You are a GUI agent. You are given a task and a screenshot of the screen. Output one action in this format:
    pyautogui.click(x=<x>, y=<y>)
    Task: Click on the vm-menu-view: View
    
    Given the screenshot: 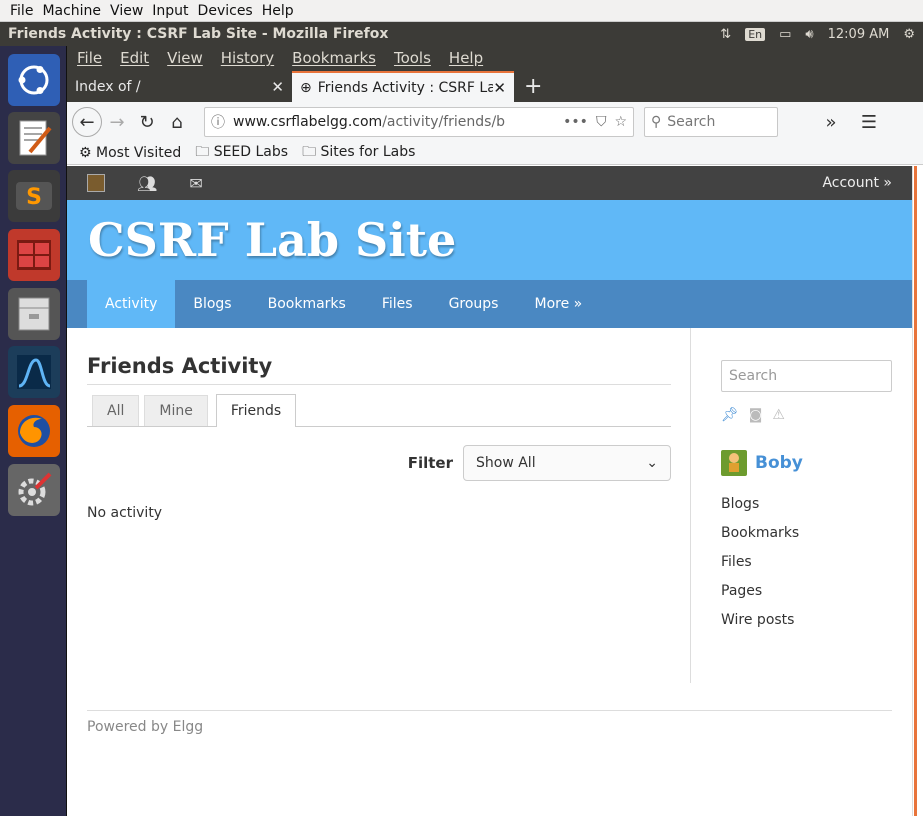 What is the action you would take?
    pyautogui.click(x=126, y=11)
    